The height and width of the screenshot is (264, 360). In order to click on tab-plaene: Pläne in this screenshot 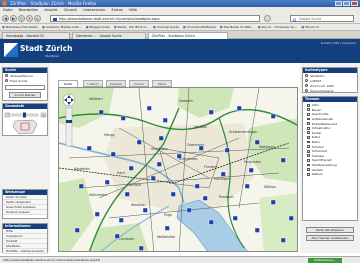, I will do `click(162, 83)`.